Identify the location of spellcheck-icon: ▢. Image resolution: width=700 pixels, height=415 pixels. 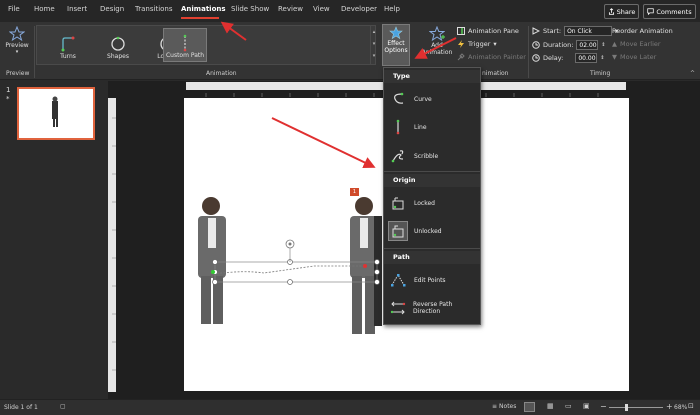
(63, 406).